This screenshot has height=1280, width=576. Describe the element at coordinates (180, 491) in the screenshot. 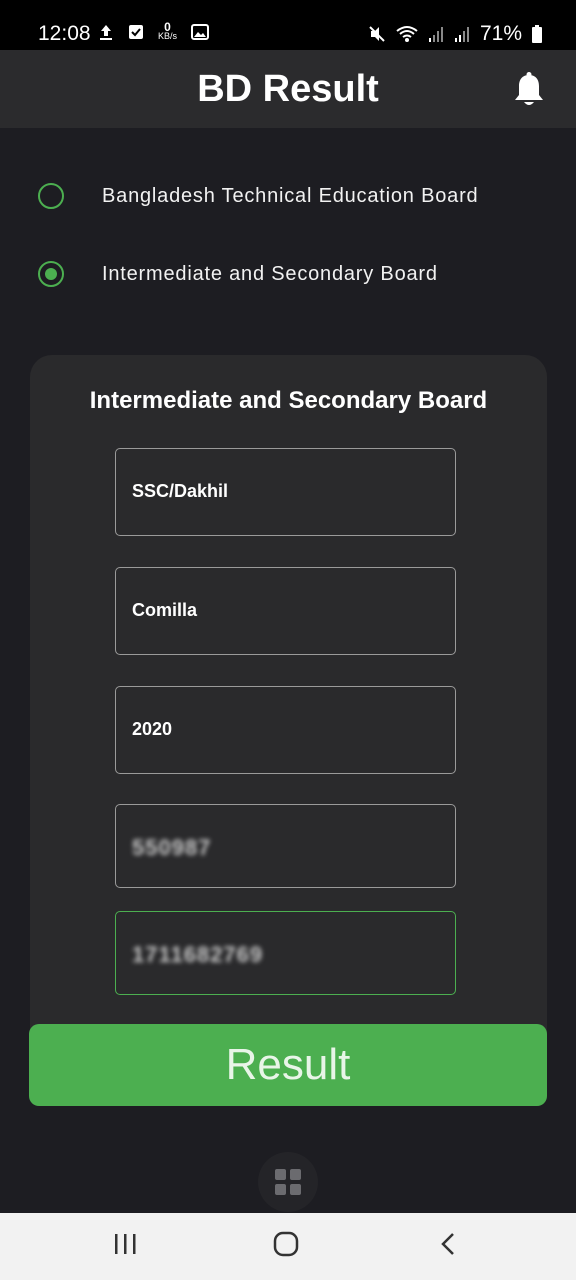

I see `exam-value: SSC/Dakhil` at that location.